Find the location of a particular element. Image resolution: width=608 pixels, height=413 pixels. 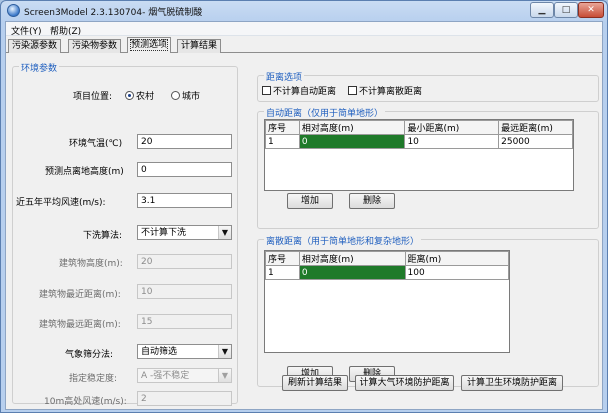

minimize-button: ▁ is located at coordinates (542, 10).